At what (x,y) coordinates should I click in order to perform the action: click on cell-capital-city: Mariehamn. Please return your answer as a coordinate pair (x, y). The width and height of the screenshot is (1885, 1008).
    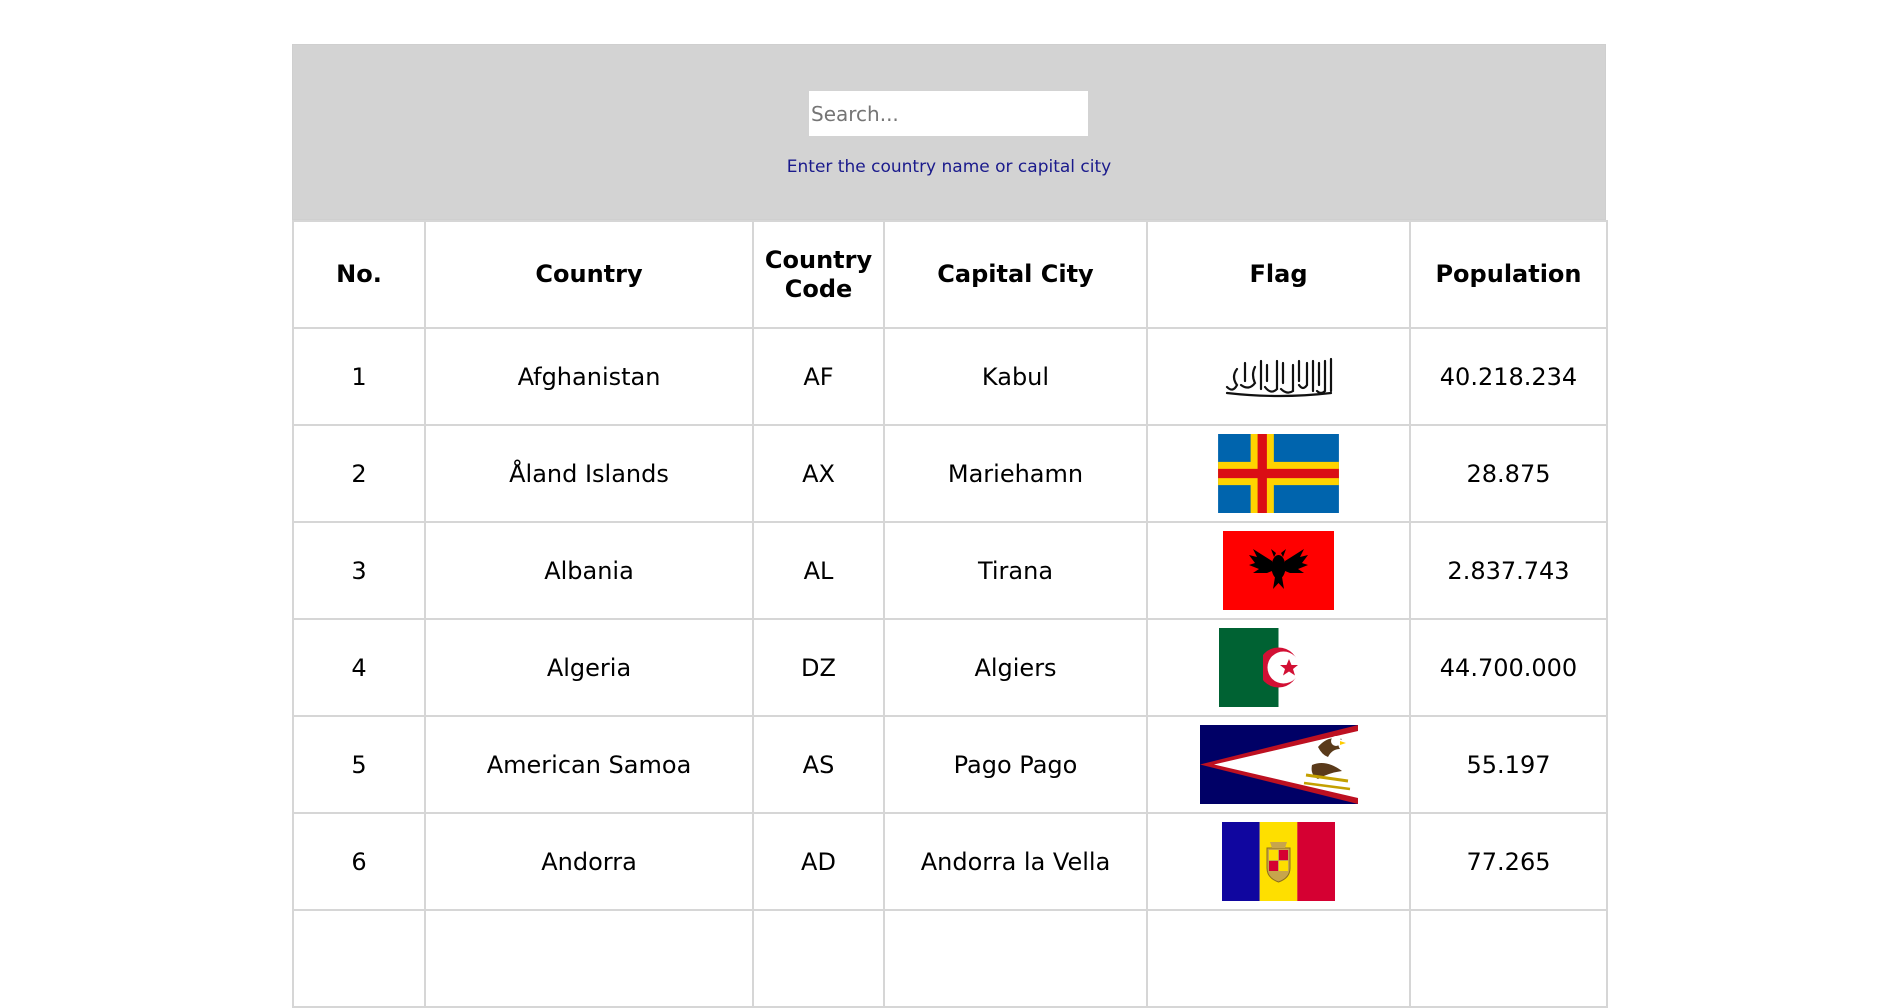
    Looking at the image, I should click on (1015, 473).